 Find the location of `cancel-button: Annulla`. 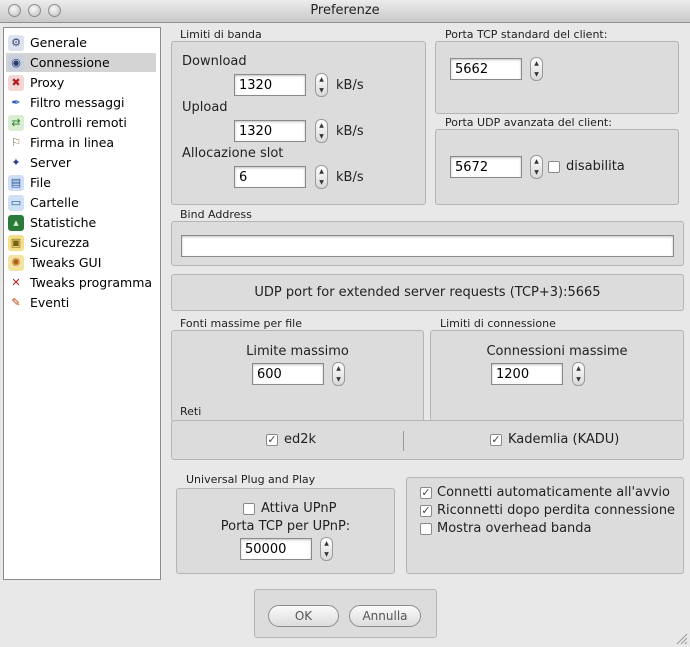

cancel-button: Annulla is located at coordinates (385, 616).